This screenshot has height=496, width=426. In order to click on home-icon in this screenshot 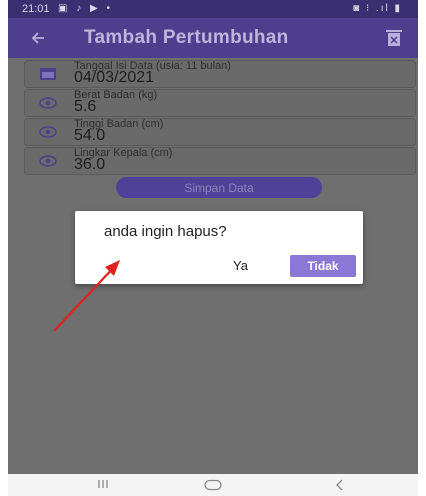, I will do `click(213, 485)`.